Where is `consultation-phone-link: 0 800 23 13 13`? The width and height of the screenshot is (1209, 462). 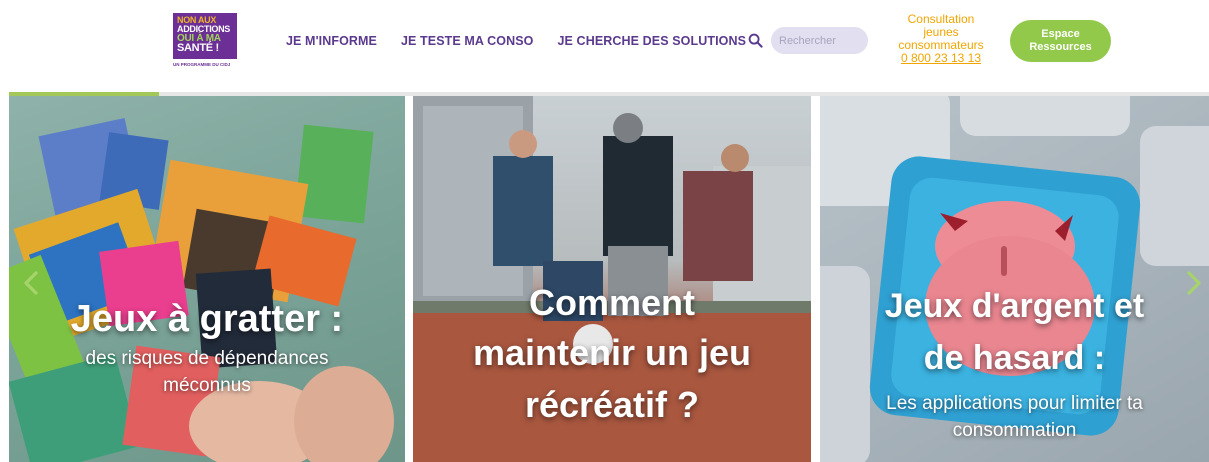 consultation-phone-link: 0 800 23 13 13 is located at coordinates (941, 58).